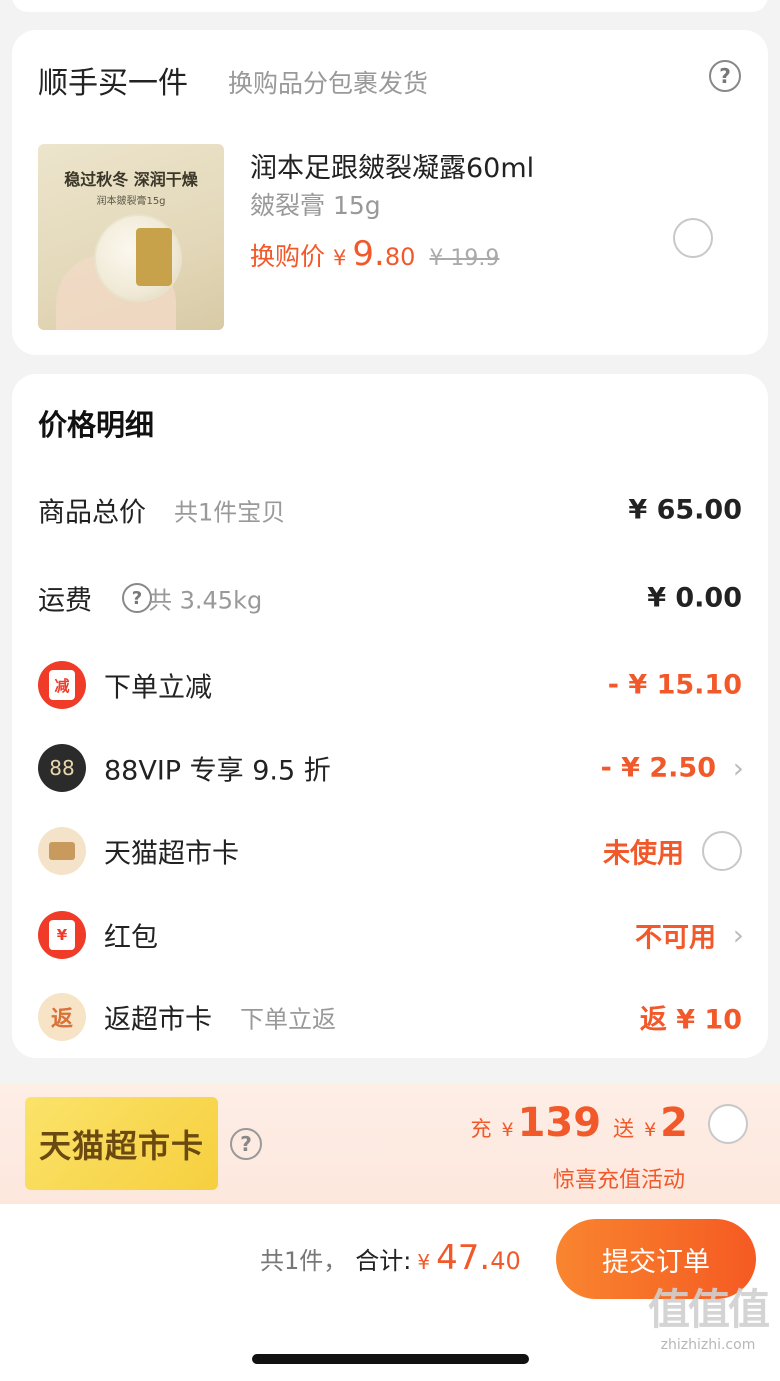 The width and height of the screenshot is (780, 1381). Describe the element at coordinates (463, 1258) in the screenshot. I see `total-integer: 47.` at that location.